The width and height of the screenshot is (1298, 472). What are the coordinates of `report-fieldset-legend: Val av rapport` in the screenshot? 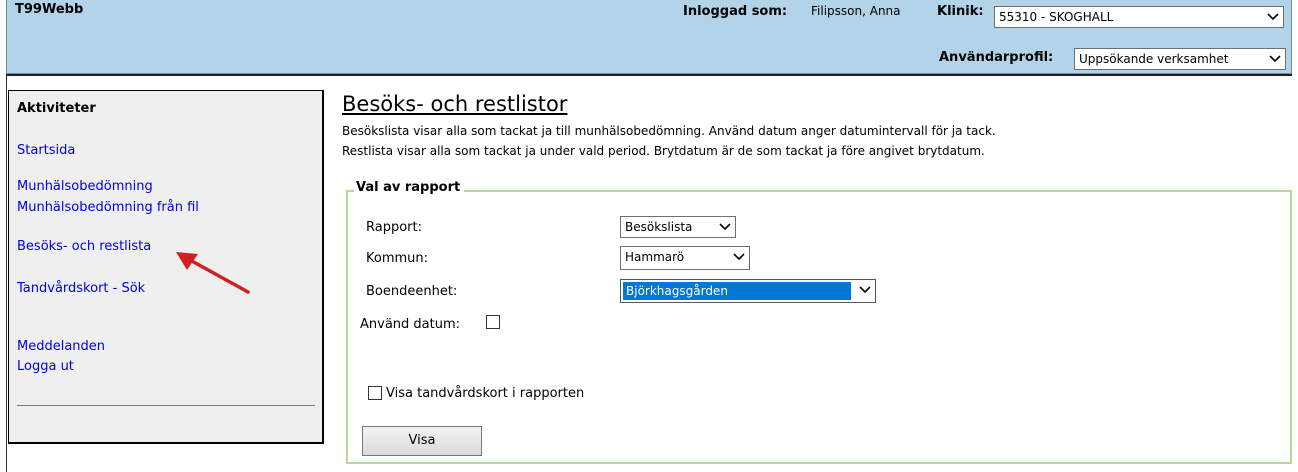 It's located at (409, 187).